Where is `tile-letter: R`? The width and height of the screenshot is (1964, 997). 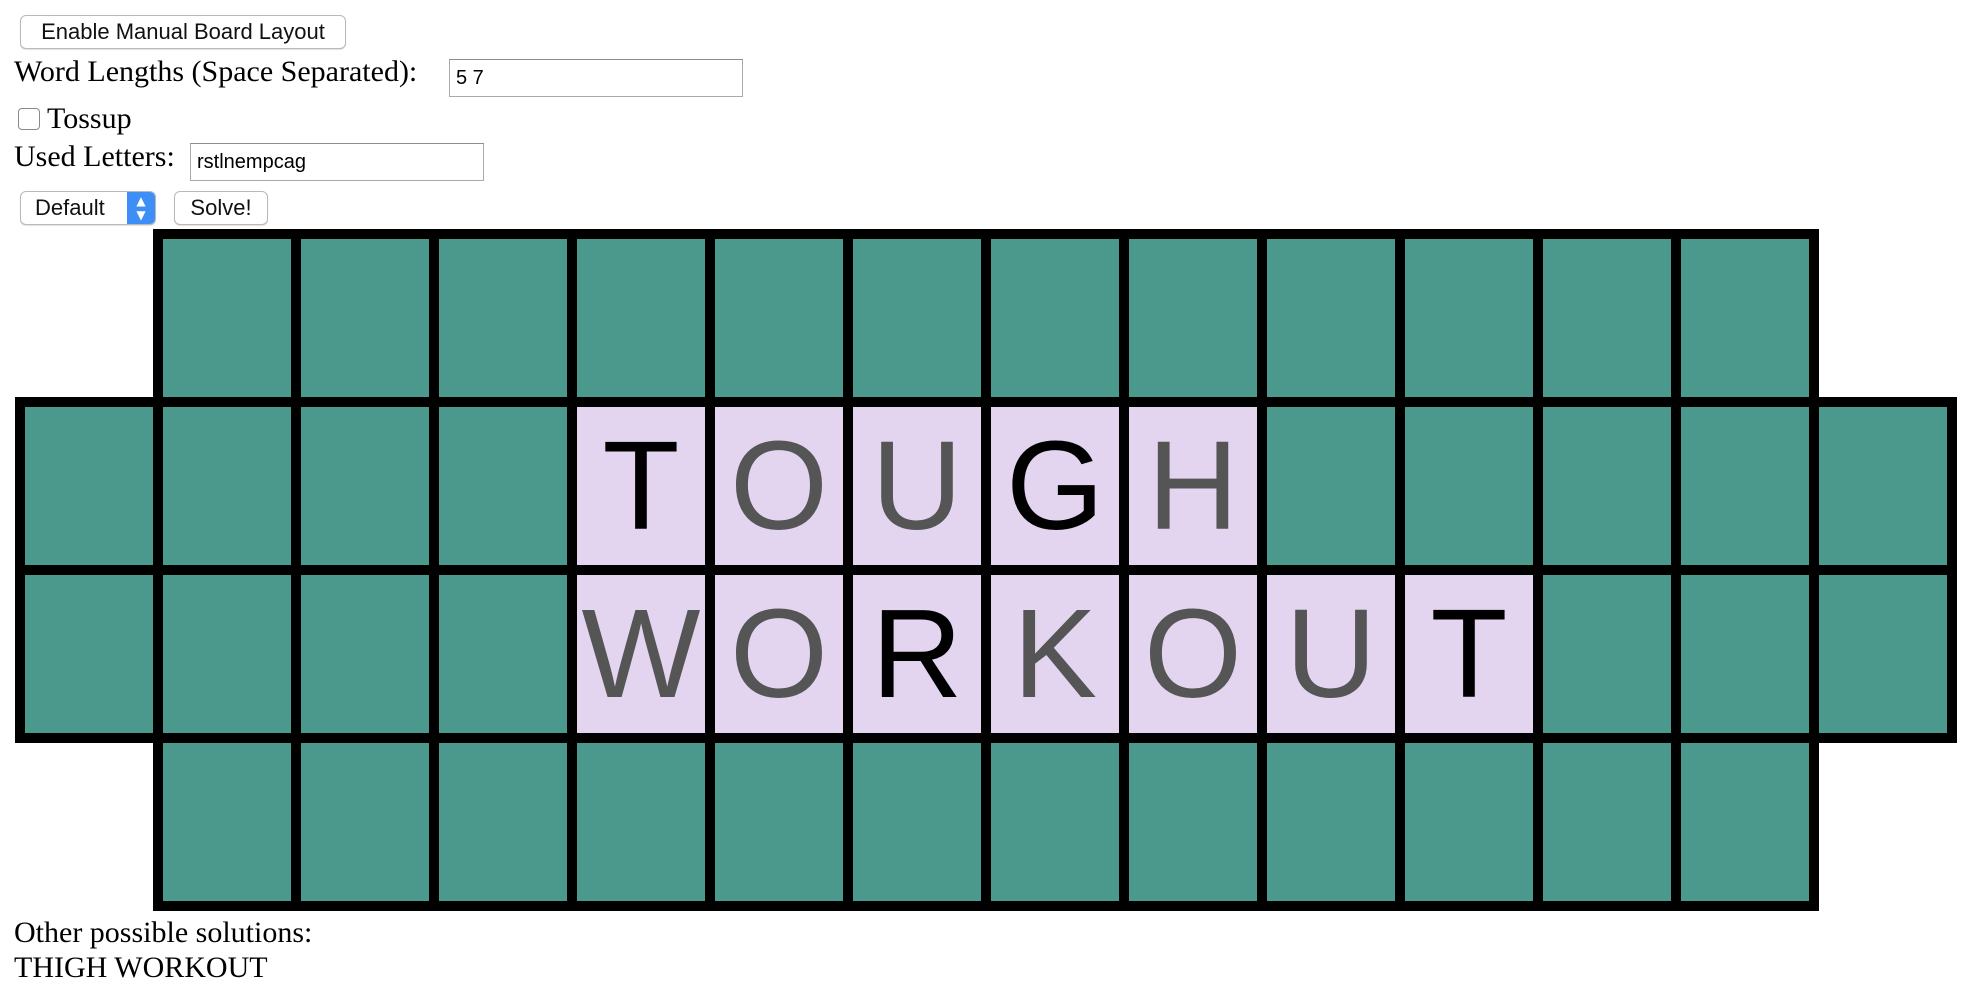 tile-letter: R is located at coordinates (917, 653).